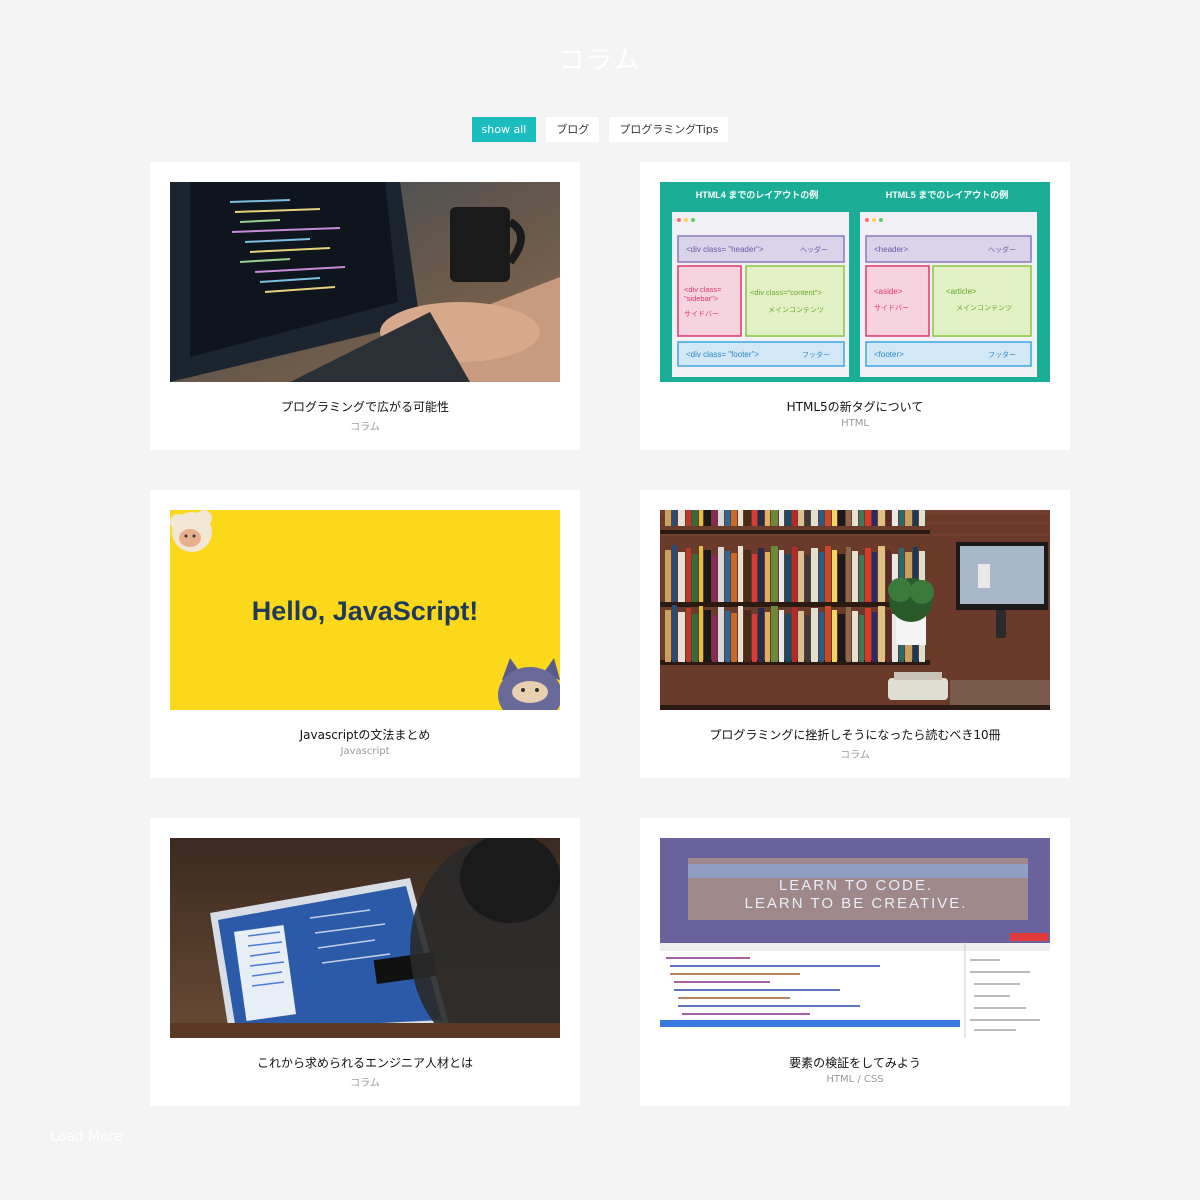  I want to click on article-card: これから求められるエンジニア人材とは コラム, so click(365, 962).